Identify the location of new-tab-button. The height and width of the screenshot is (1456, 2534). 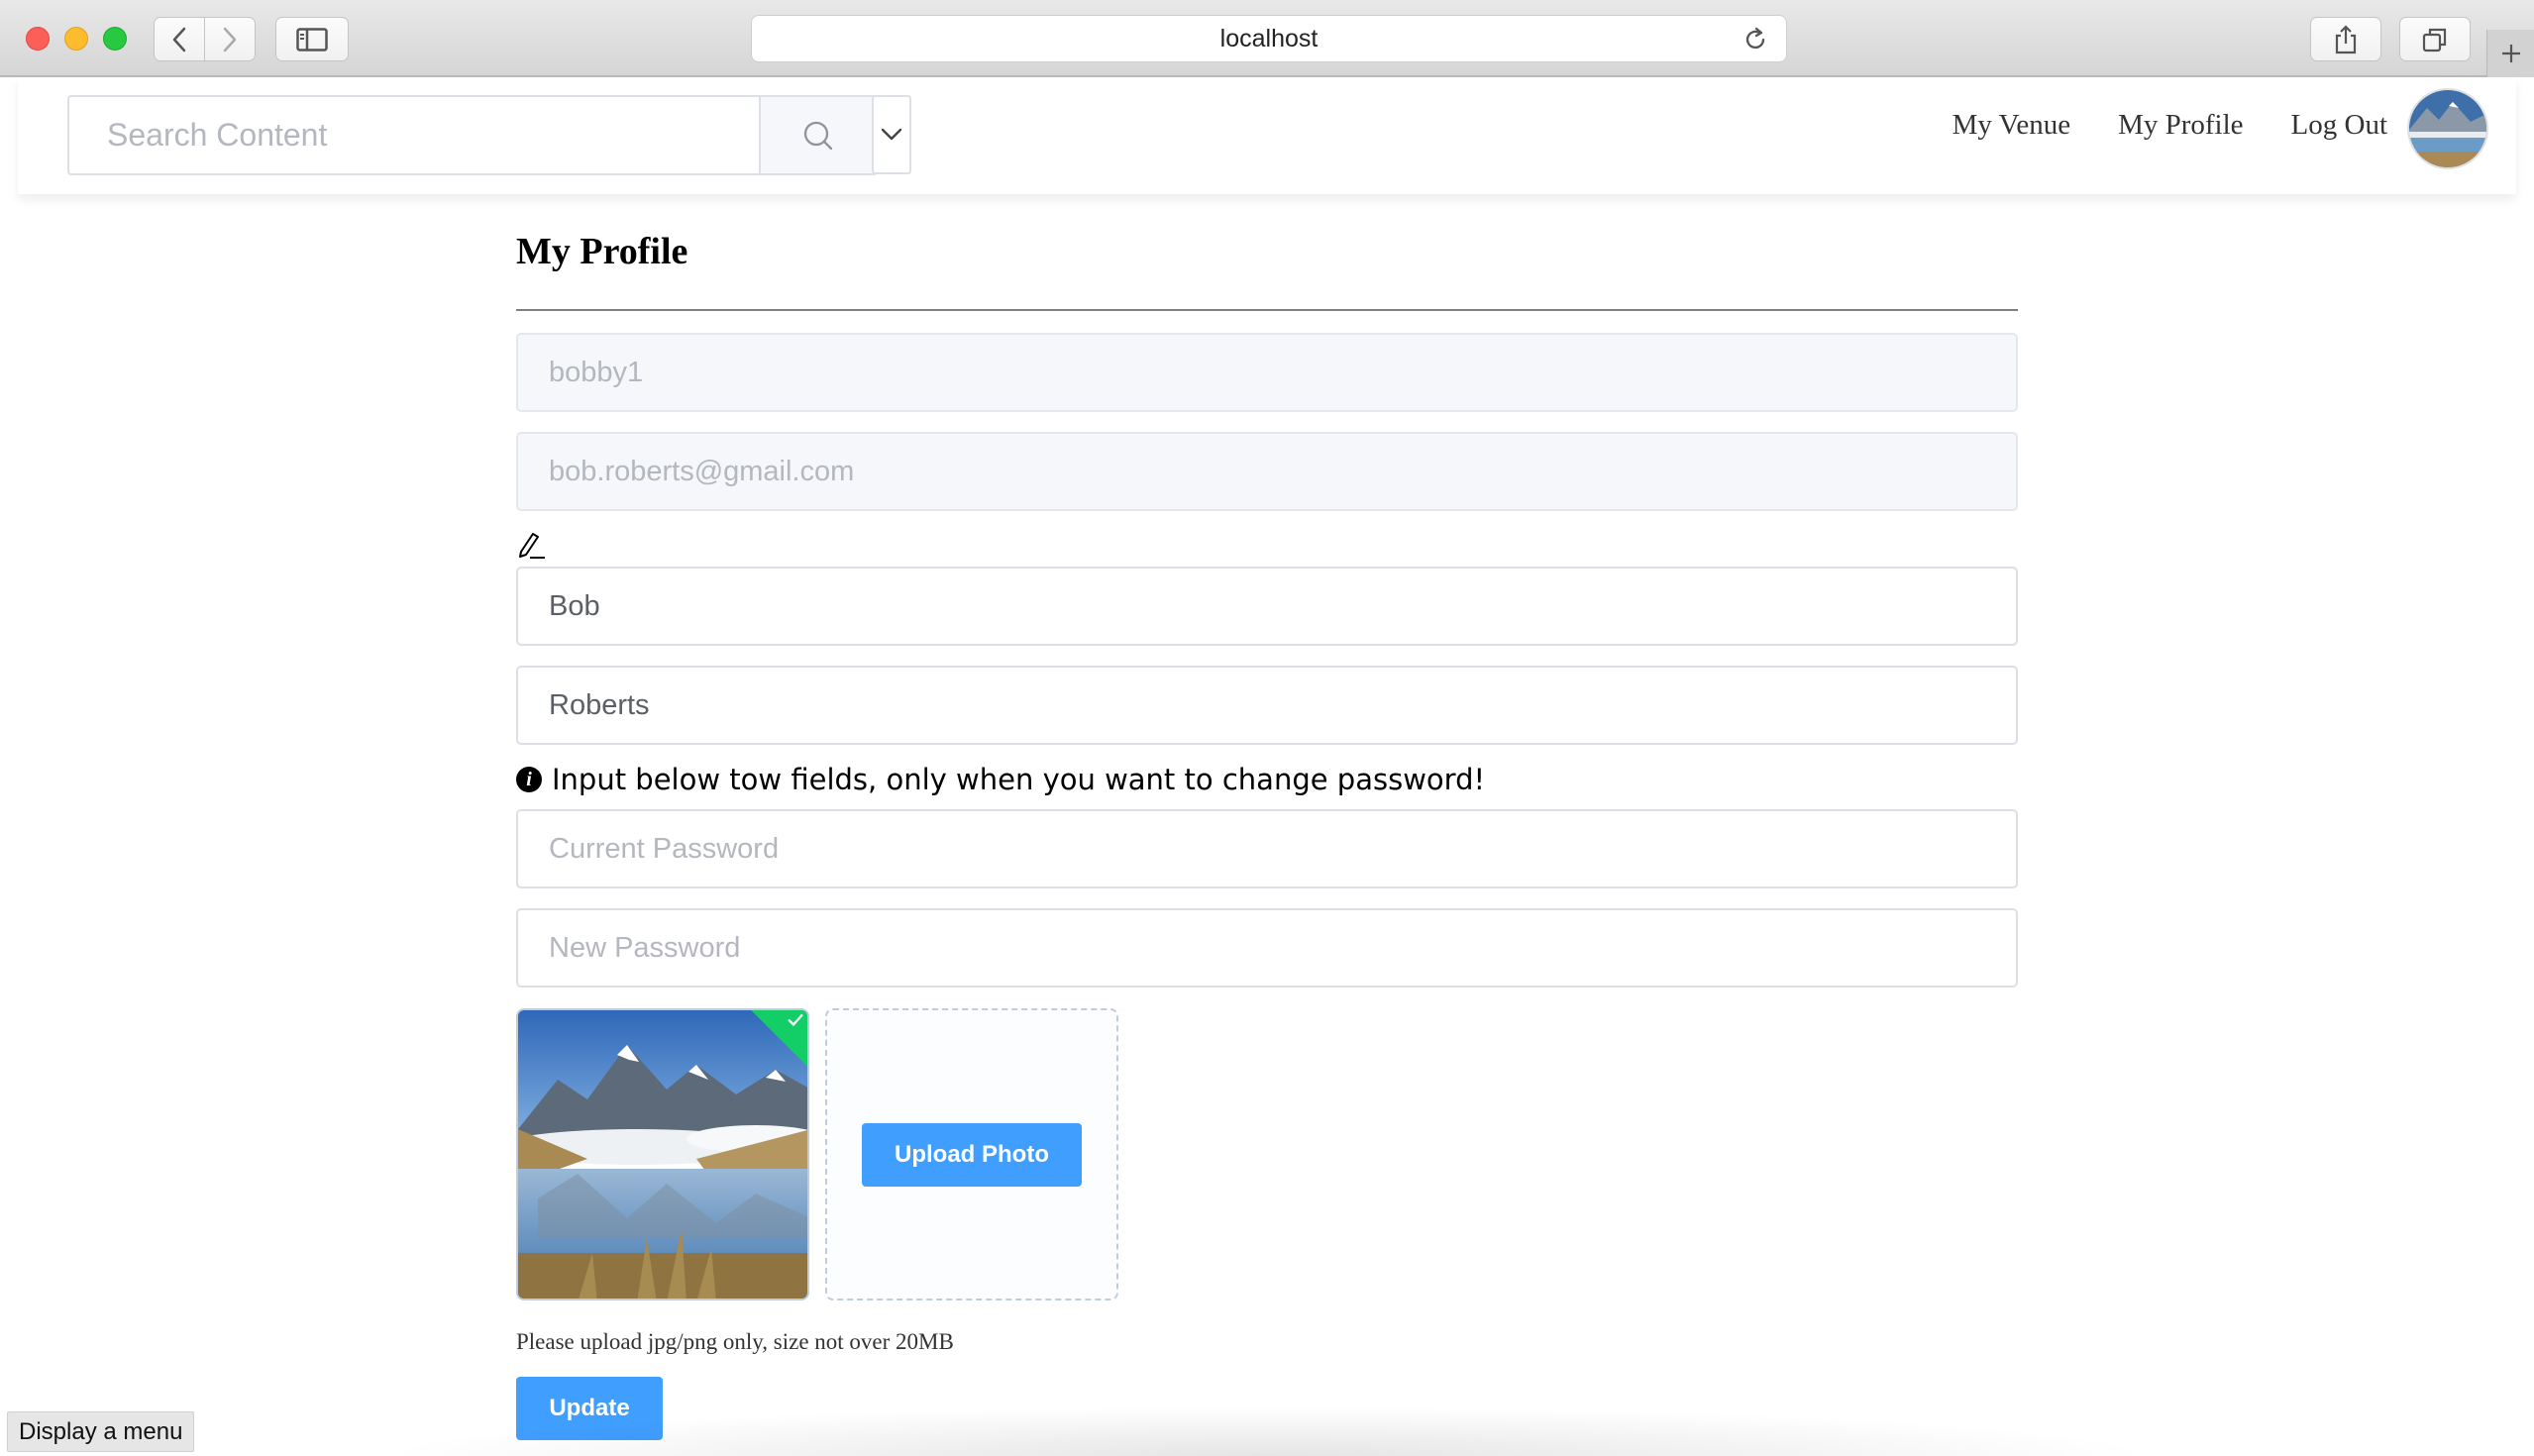
(2510, 53).